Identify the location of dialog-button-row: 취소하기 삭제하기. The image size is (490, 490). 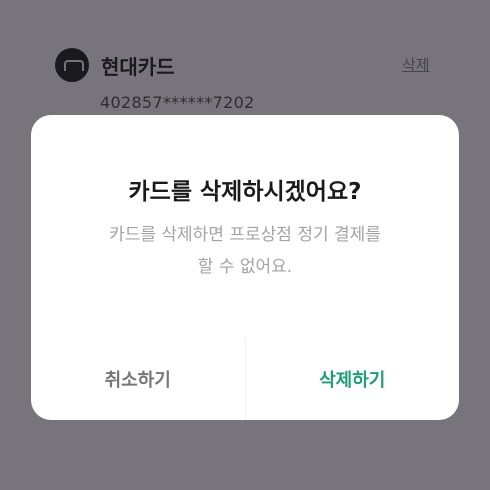
(245, 379).